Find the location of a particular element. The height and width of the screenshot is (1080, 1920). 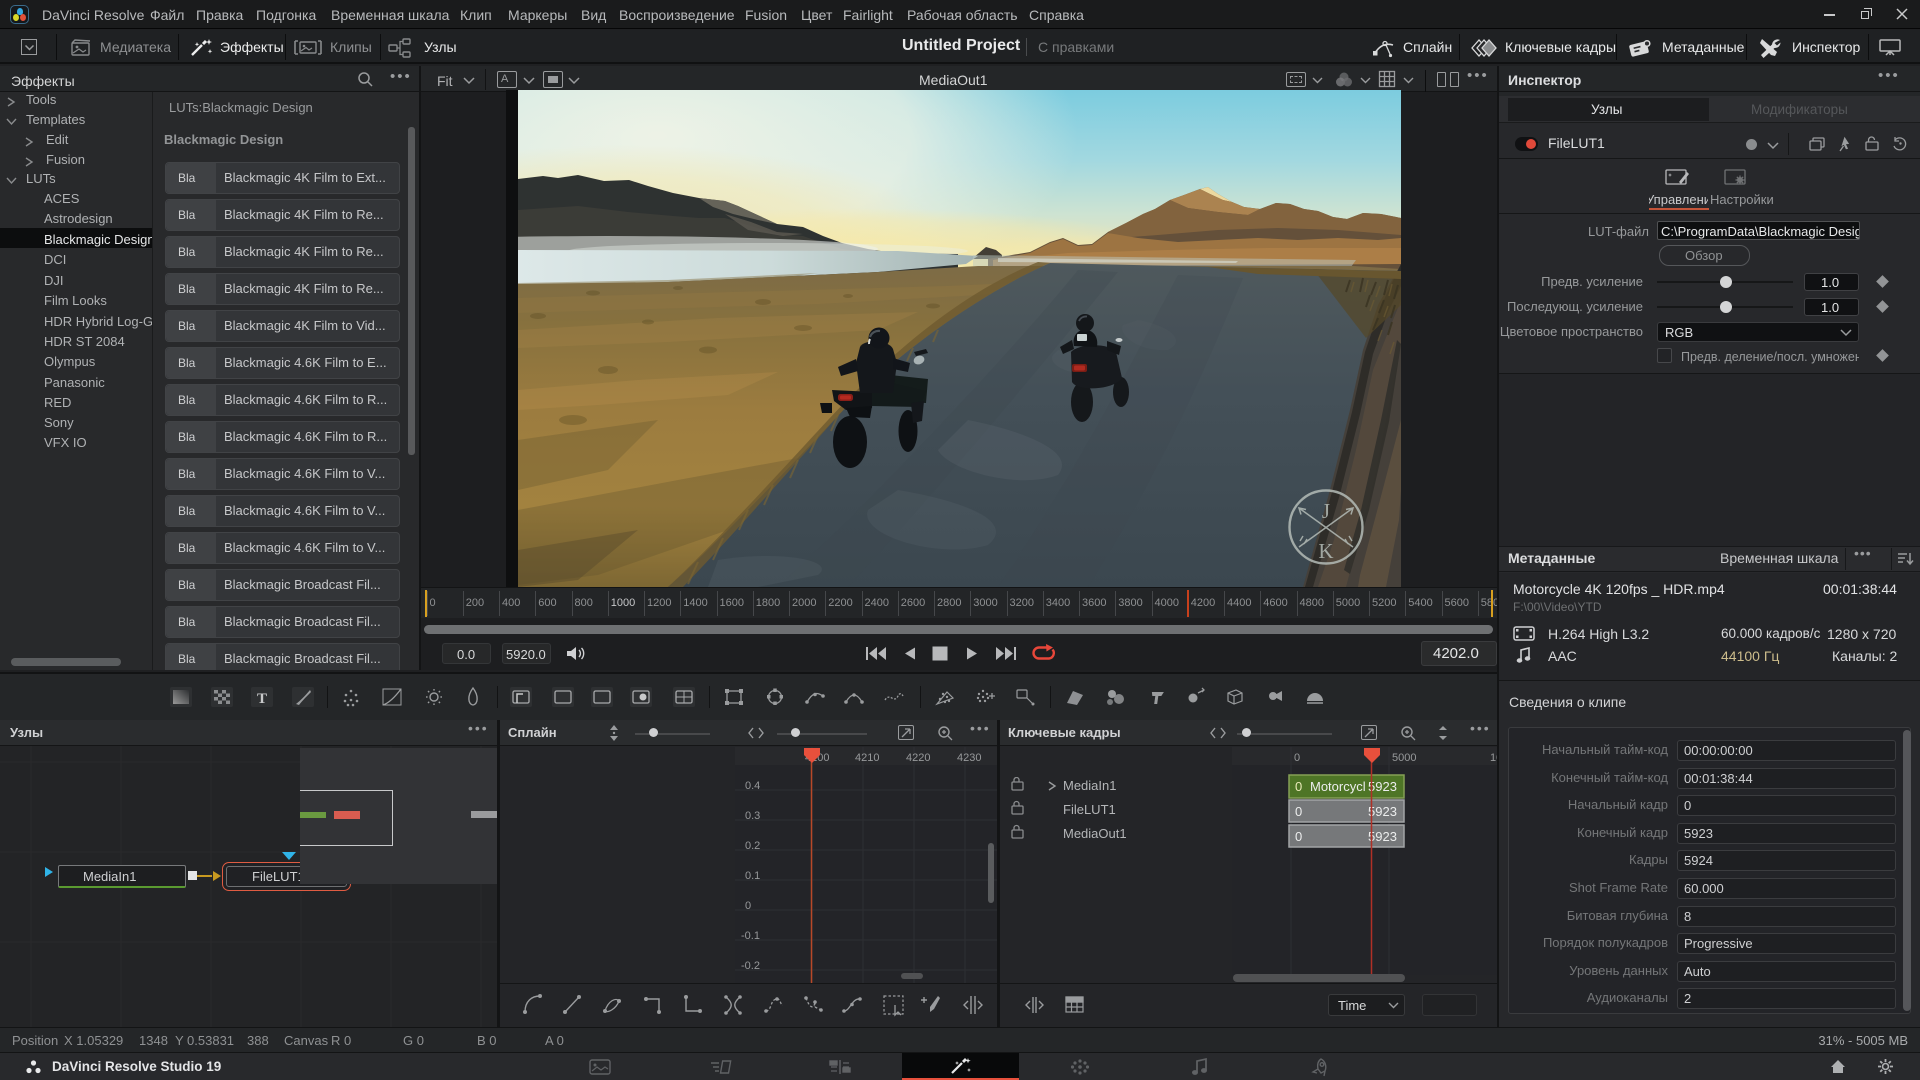

svg-text: 0.4 is located at coordinates (752, 786).